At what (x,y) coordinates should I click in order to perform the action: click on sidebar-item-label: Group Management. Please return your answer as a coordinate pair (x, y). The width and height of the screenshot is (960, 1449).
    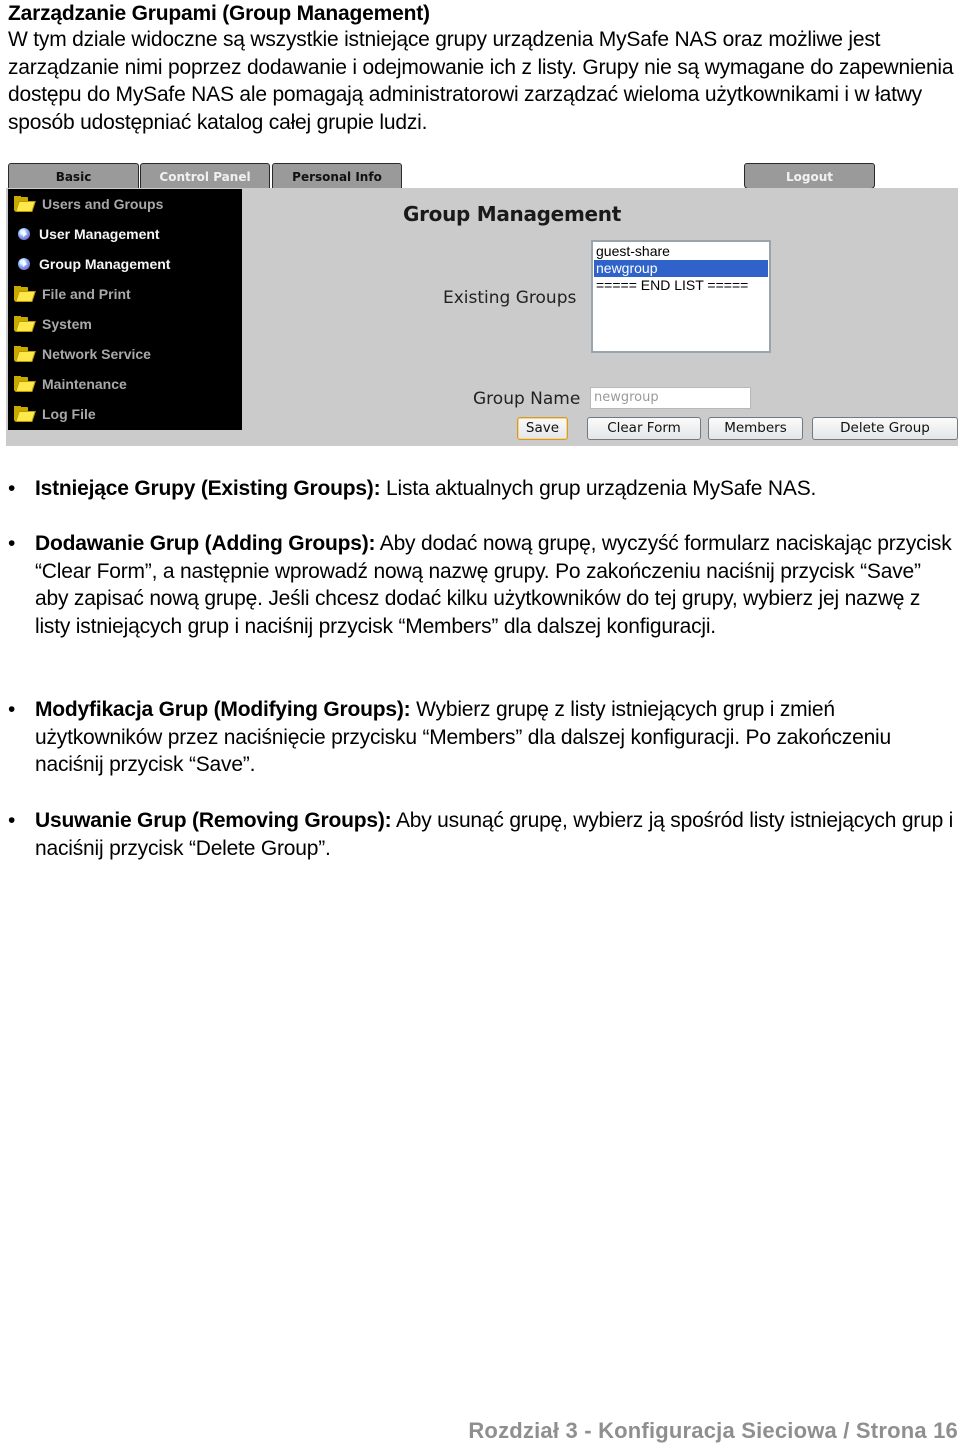
    Looking at the image, I should click on (105, 264).